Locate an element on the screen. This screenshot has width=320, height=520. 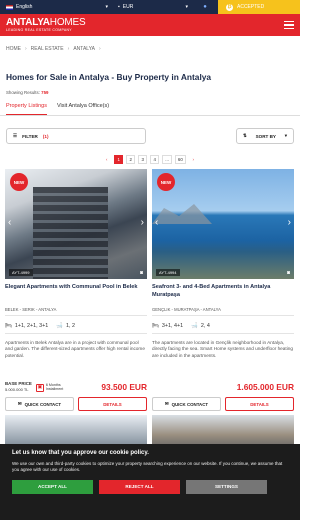
baths-value: 1, 2 is located at coordinates (70, 326).